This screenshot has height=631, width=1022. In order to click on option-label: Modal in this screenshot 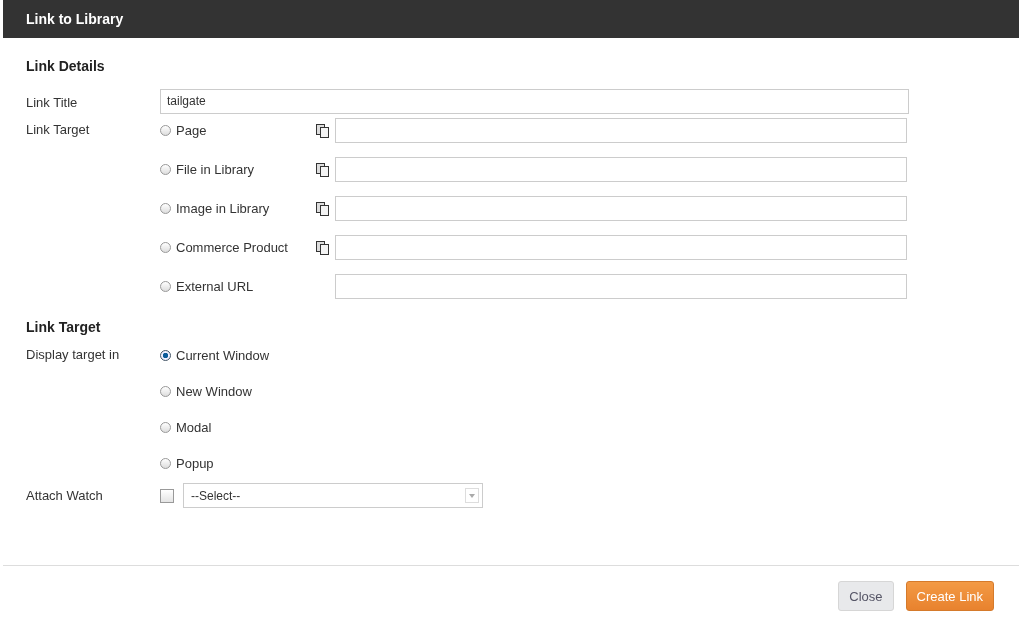, I will do `click(194, 427)`.